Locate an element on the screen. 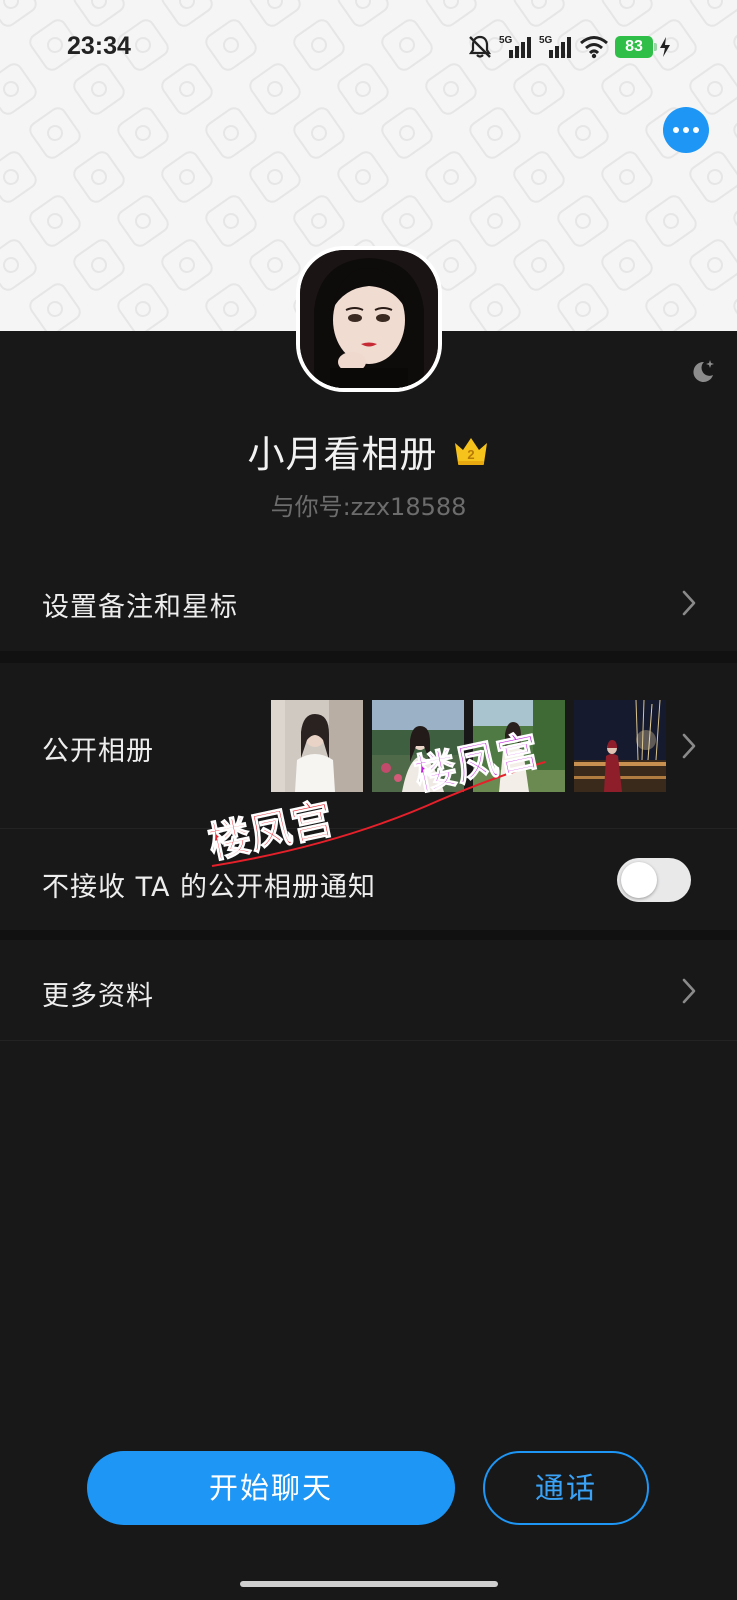  crown-level: 2 is located at coordinates (470, 454).